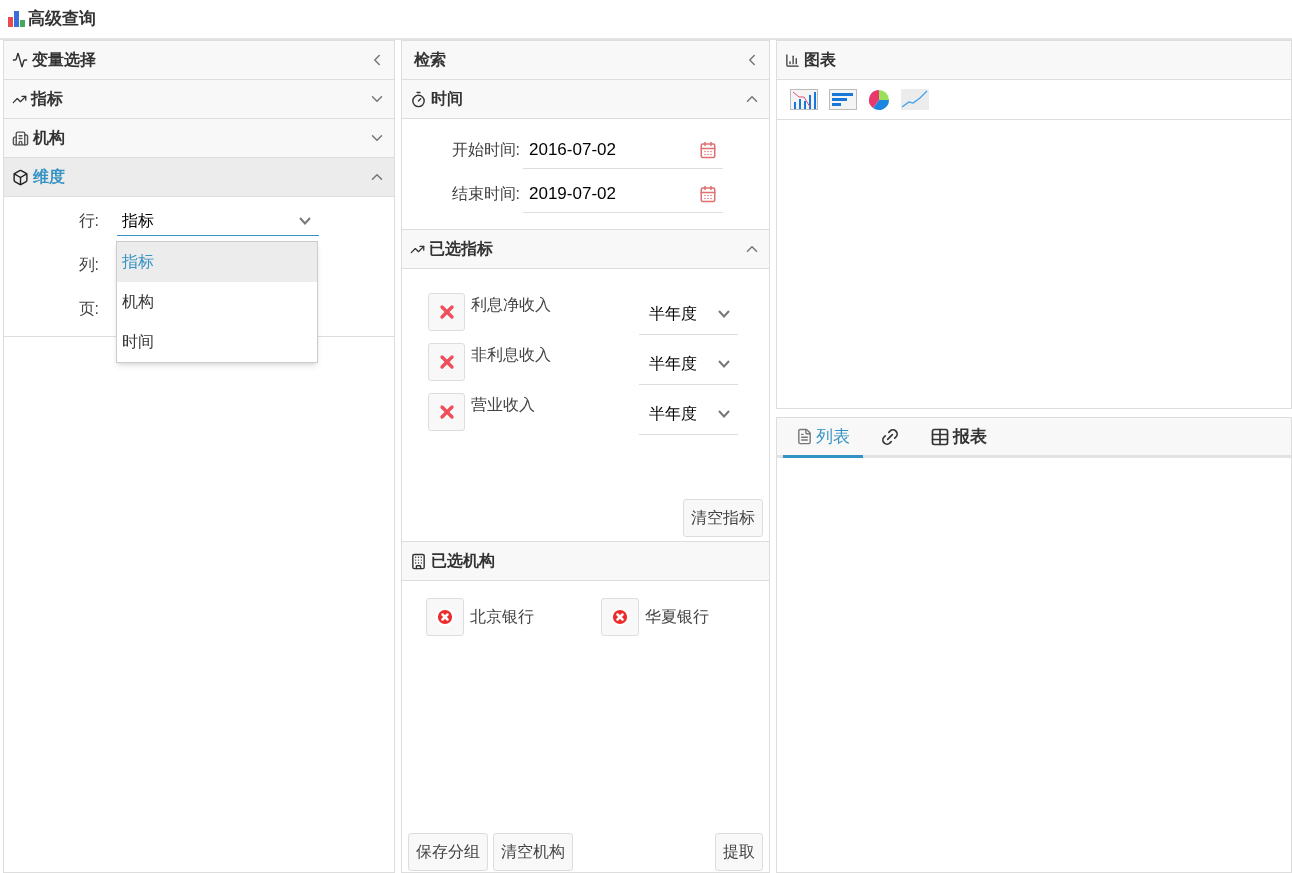 This screenshot has width=1292, height=873. Describe the element at coordinates (585, 249) in the screenshot. I see `accordion-header: 已选指标` at that location.